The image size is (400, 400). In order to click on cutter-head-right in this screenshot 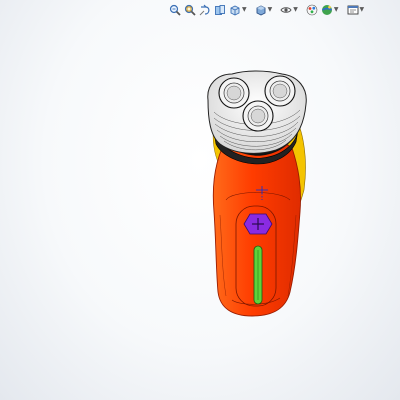, I will do `click(280, 91)`.